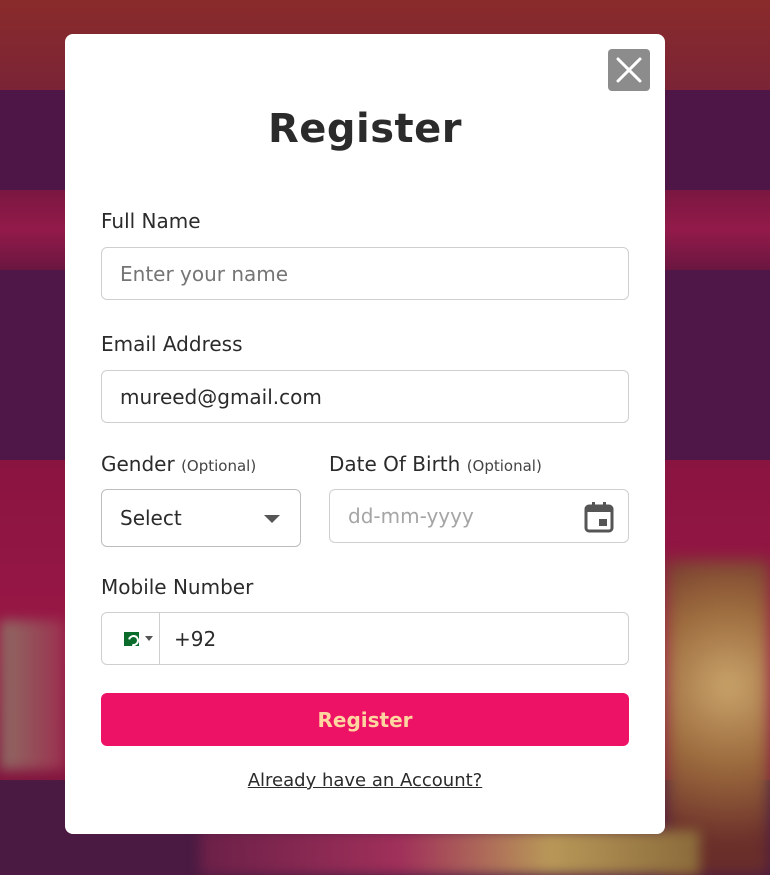  What do you see at coordinates (479, 516) in the screenshot?
I see `dob-input: dd-mm-yyyy` at bounding box center [479, 516].